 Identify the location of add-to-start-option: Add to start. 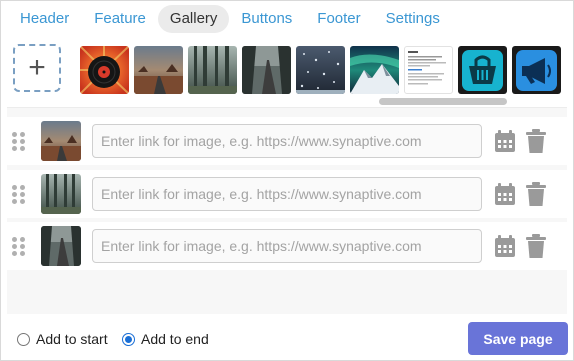
(62, 339).